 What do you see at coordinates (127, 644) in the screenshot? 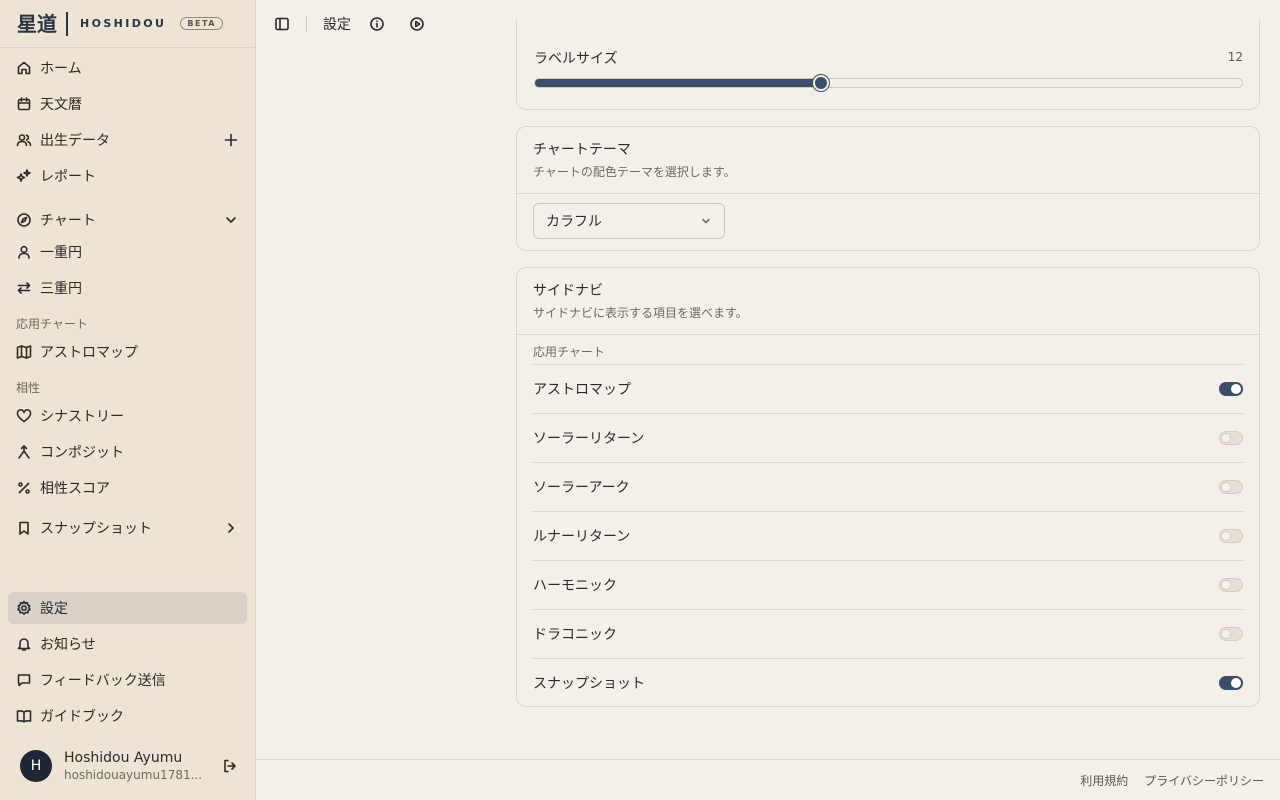
I see `sidebar-item-notifications: お知らせ` at bounding box center [127, 644].